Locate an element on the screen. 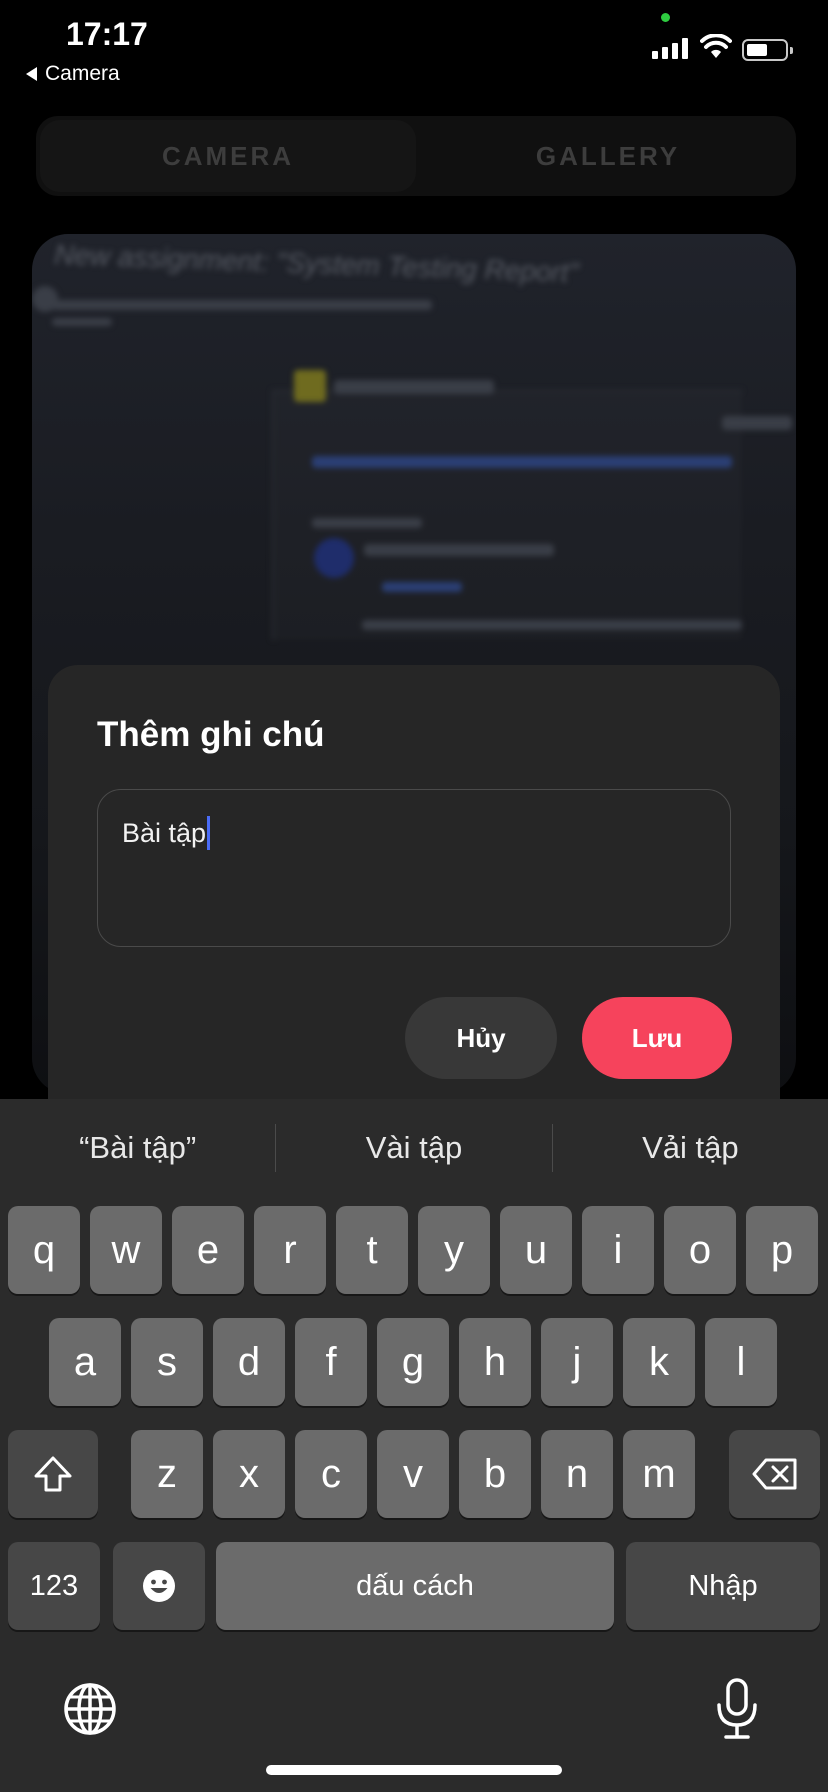  note-input-value: Bài tập is located at coordinates (164, 832).